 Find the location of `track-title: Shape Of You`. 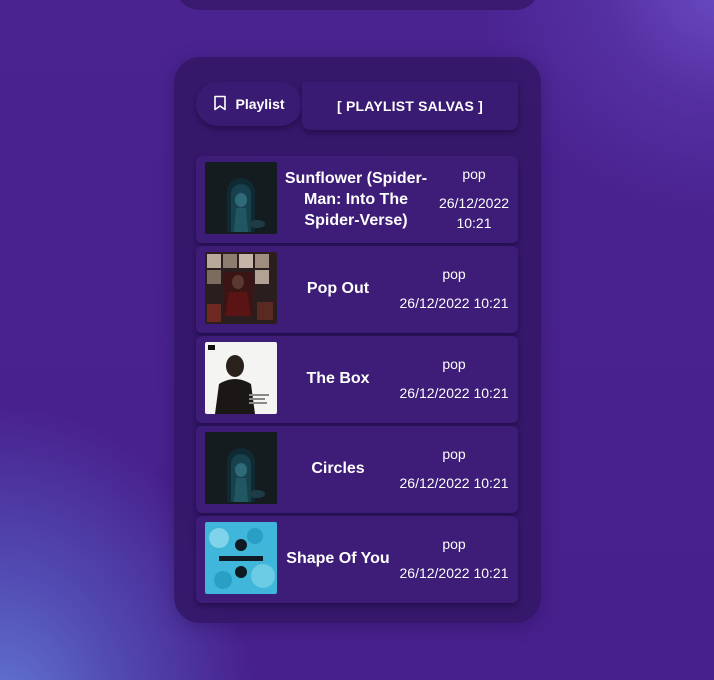

track-title: Shape Of You is located at coordinates (338, 558).